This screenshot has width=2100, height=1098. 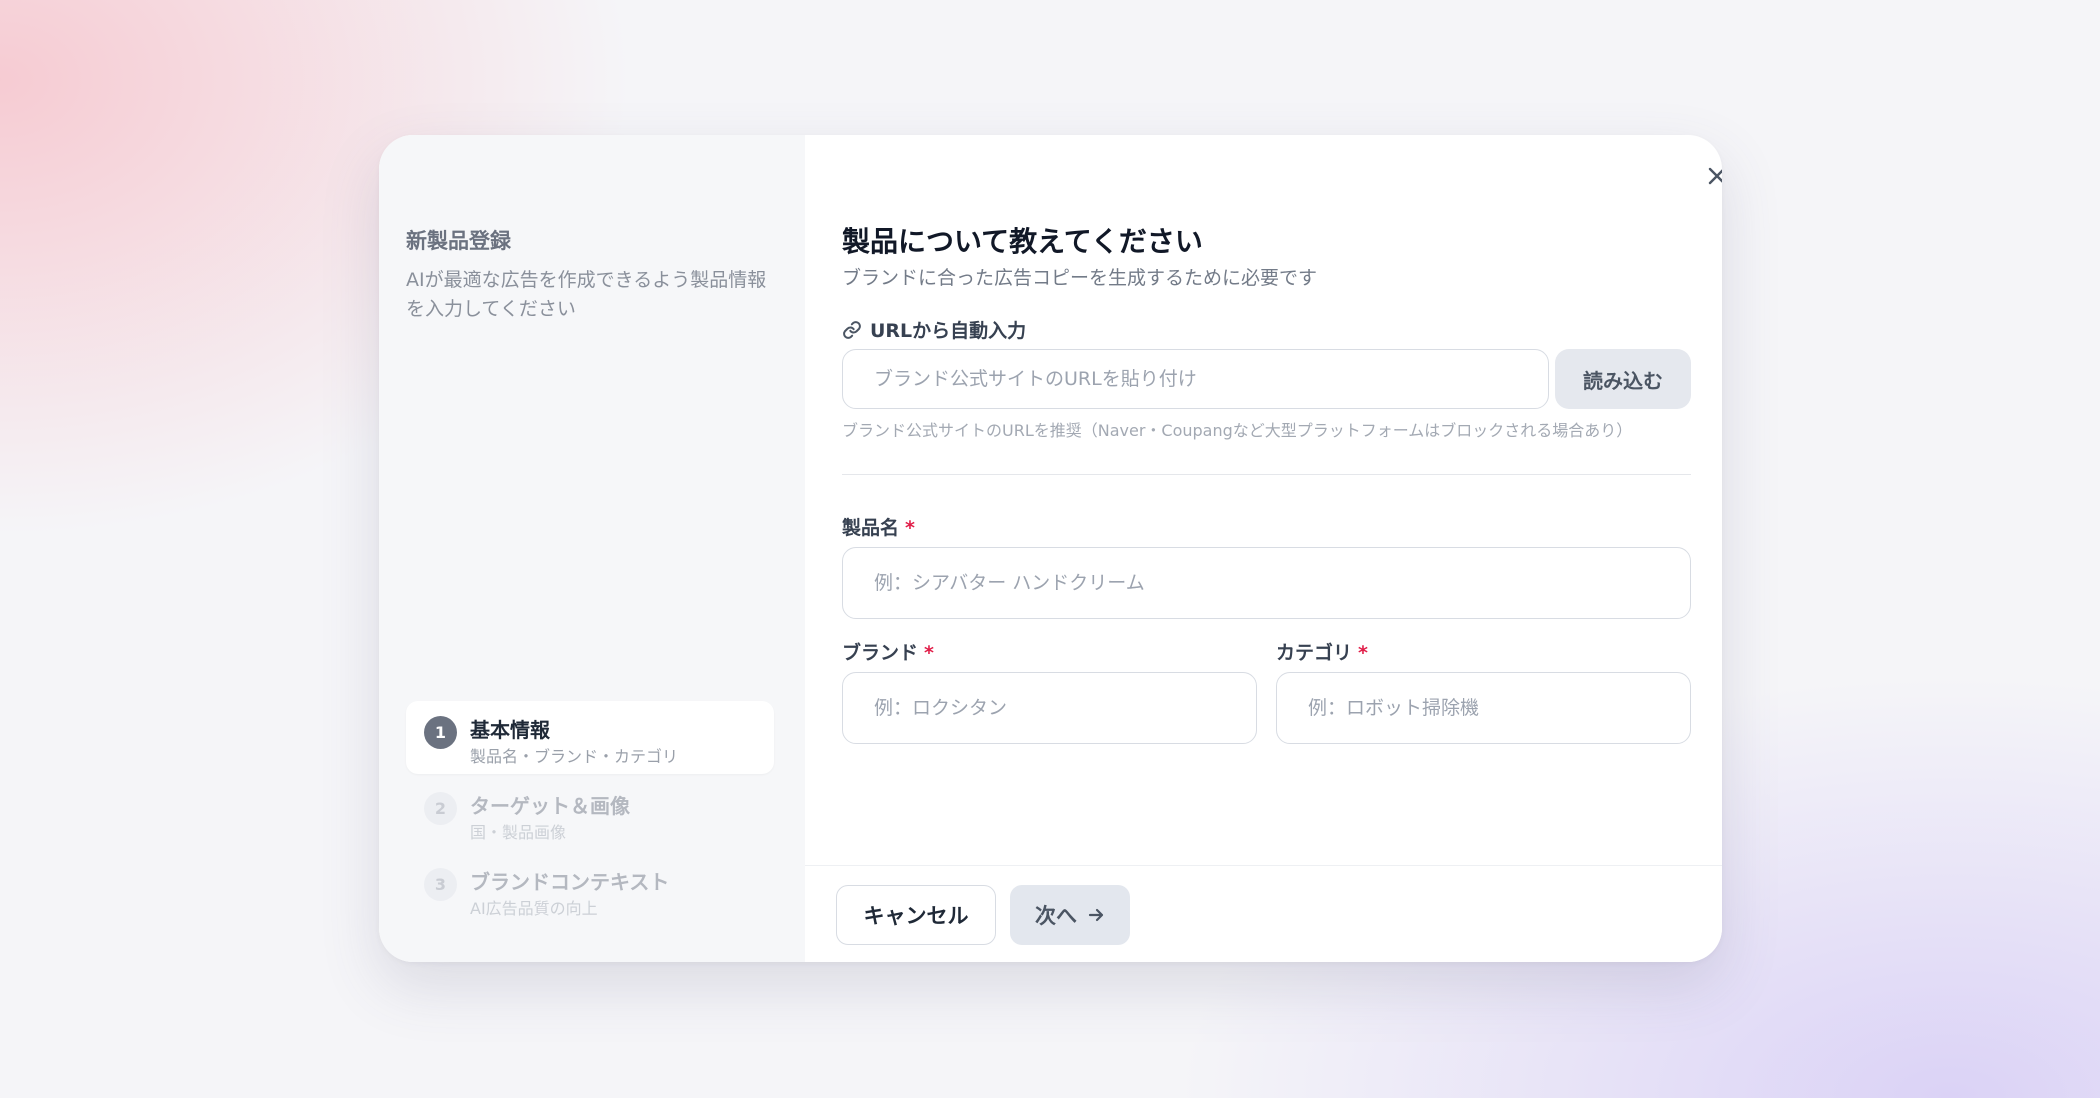 What do you see at coordinates (574, 756) in the screenshot?
I see `step-sublabel: 製品名・ブランド・カテゴリ` at bounding box center [574, 756].